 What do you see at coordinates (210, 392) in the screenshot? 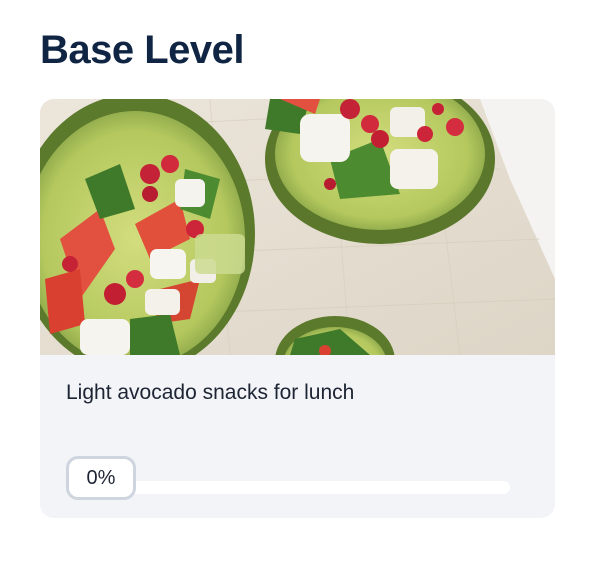
I see `card-caption: Light avocado snacks for lunch` at bounding box center [210, 392].